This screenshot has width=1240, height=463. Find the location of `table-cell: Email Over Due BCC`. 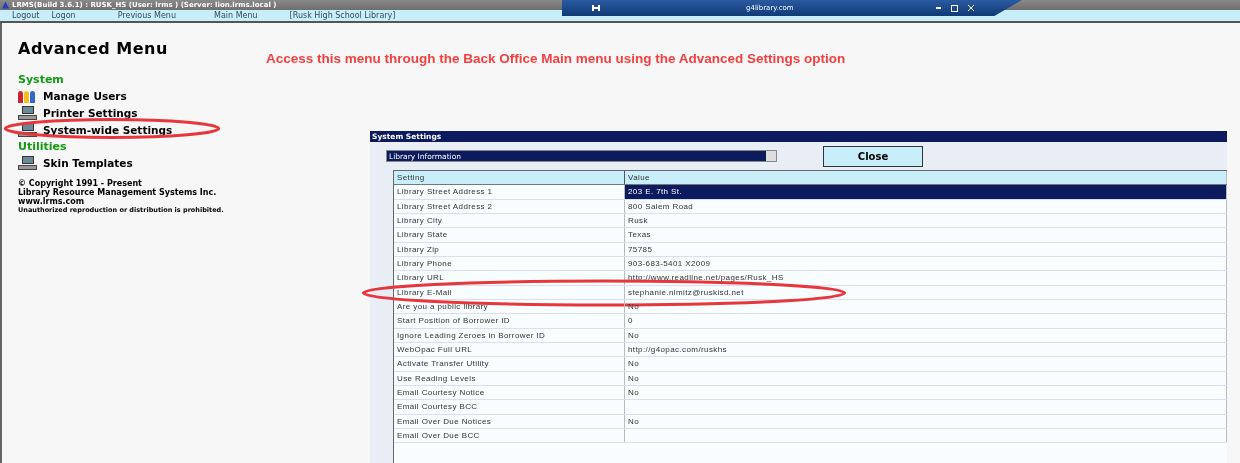

table-cell: Email Over Due BCC is located at coordinates (509, 435).